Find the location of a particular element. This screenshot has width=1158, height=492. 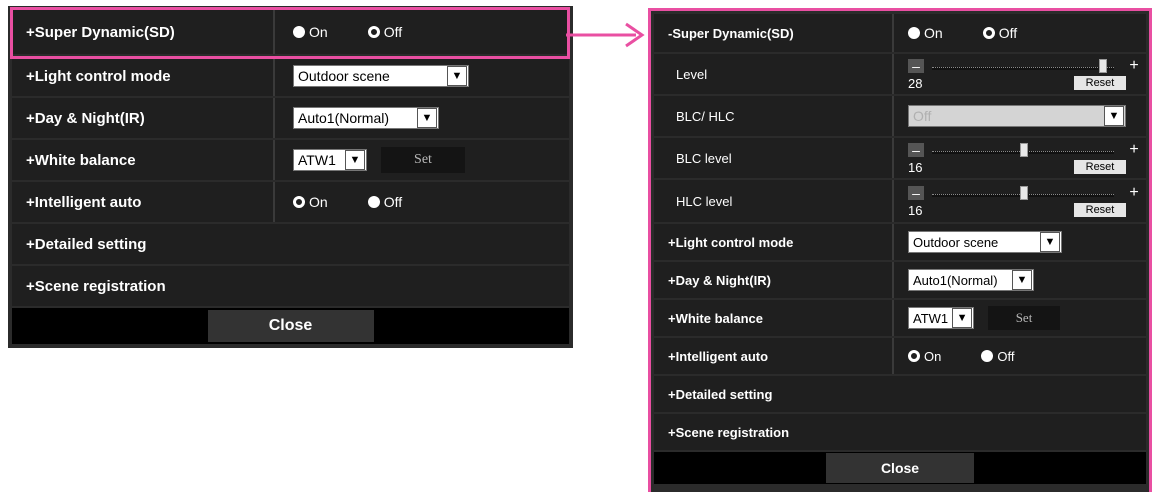

day-night-select: Auto1(Normal) ▼ is located at coordinates (366, 118).